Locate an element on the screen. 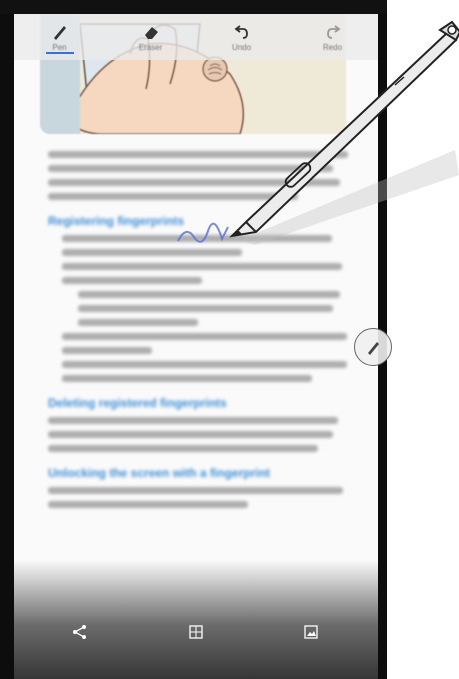 The image size is (459, 679). pen-tool-button: Pen is located at coordinates (60, 37).